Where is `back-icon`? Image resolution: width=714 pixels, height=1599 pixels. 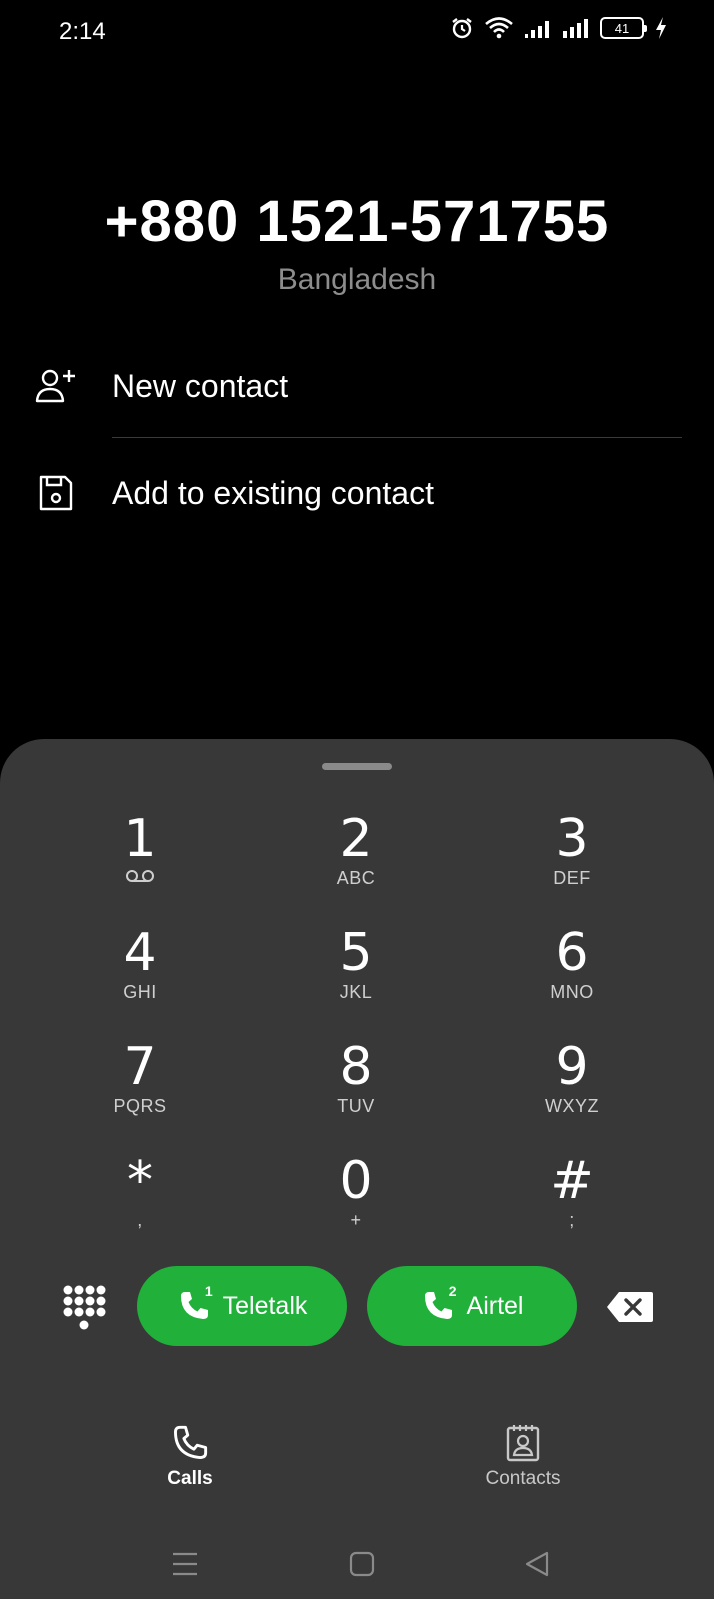
back-icon is located at coordinates (537, 1564).